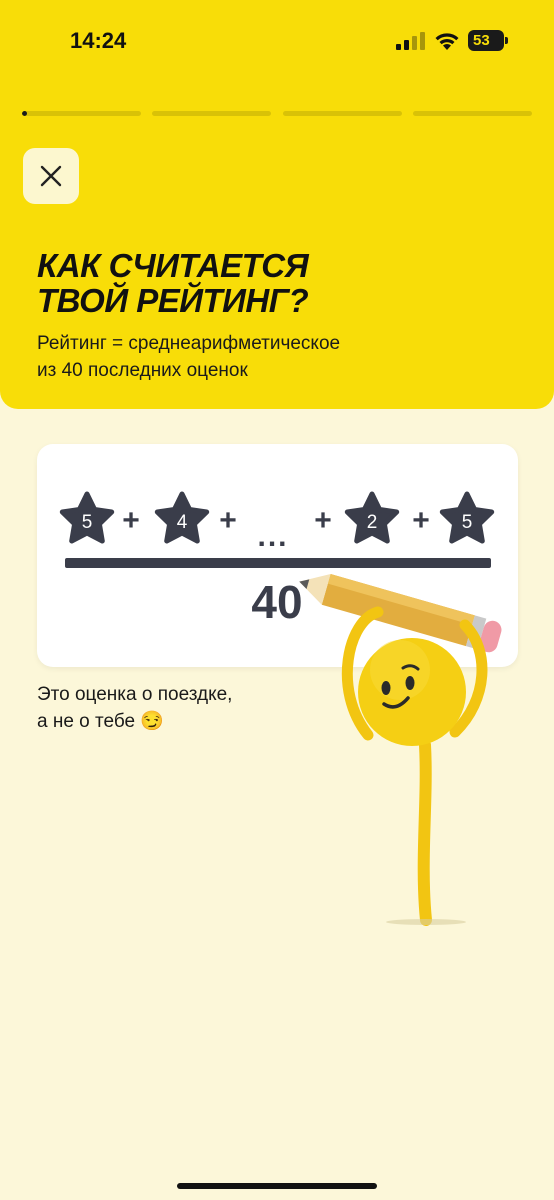  What do you see at coordinates (410, 41) in the screenshot?
I see `cellular-signal-icon` at bounding box center [410, 41].